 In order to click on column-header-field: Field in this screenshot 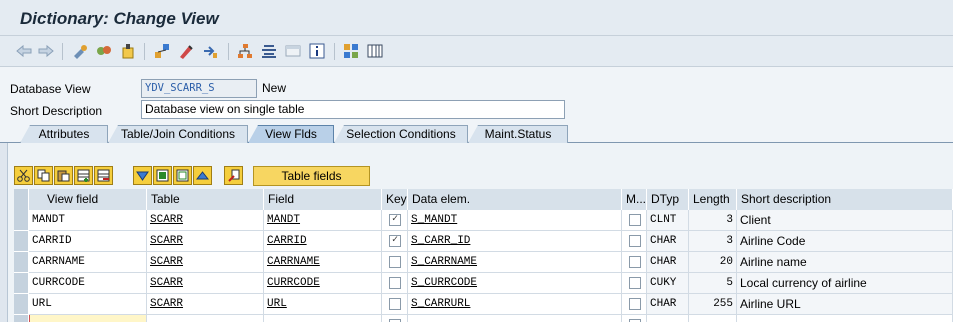, I will do `click(323, 199)`.